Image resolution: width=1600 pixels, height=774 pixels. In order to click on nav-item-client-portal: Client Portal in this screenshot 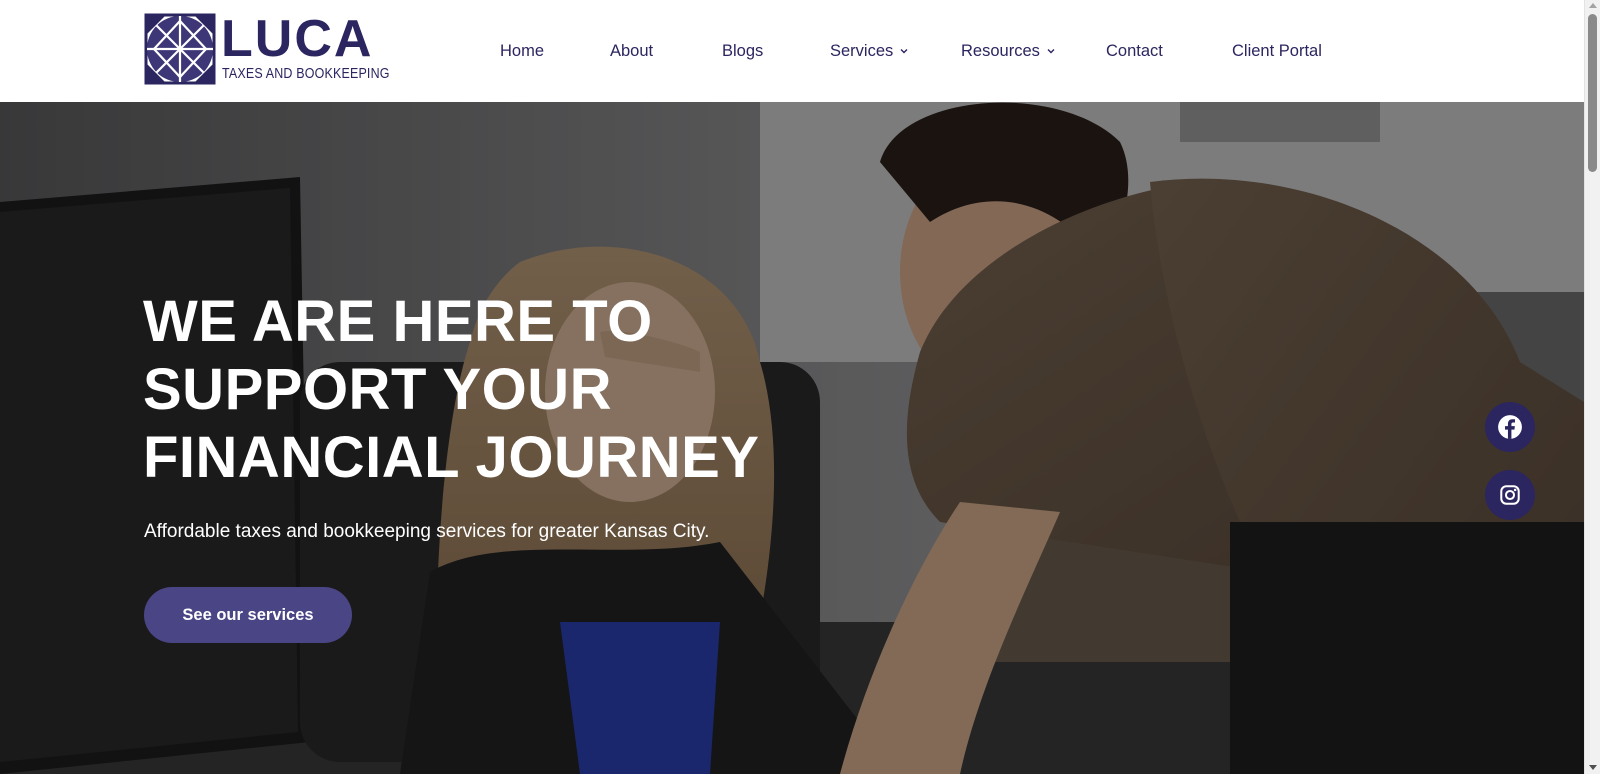, I will do `click(1277, 51)`.